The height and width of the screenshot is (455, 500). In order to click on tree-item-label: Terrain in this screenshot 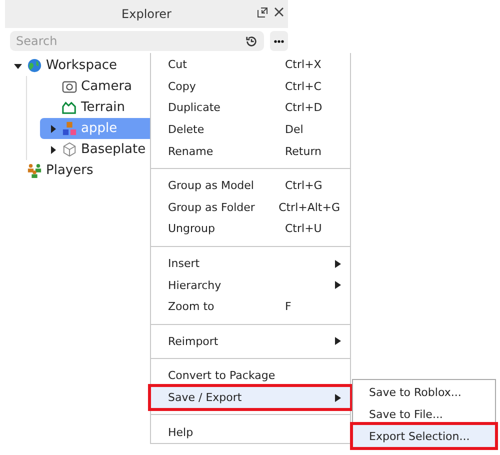, I will do `click(103, 107)`.